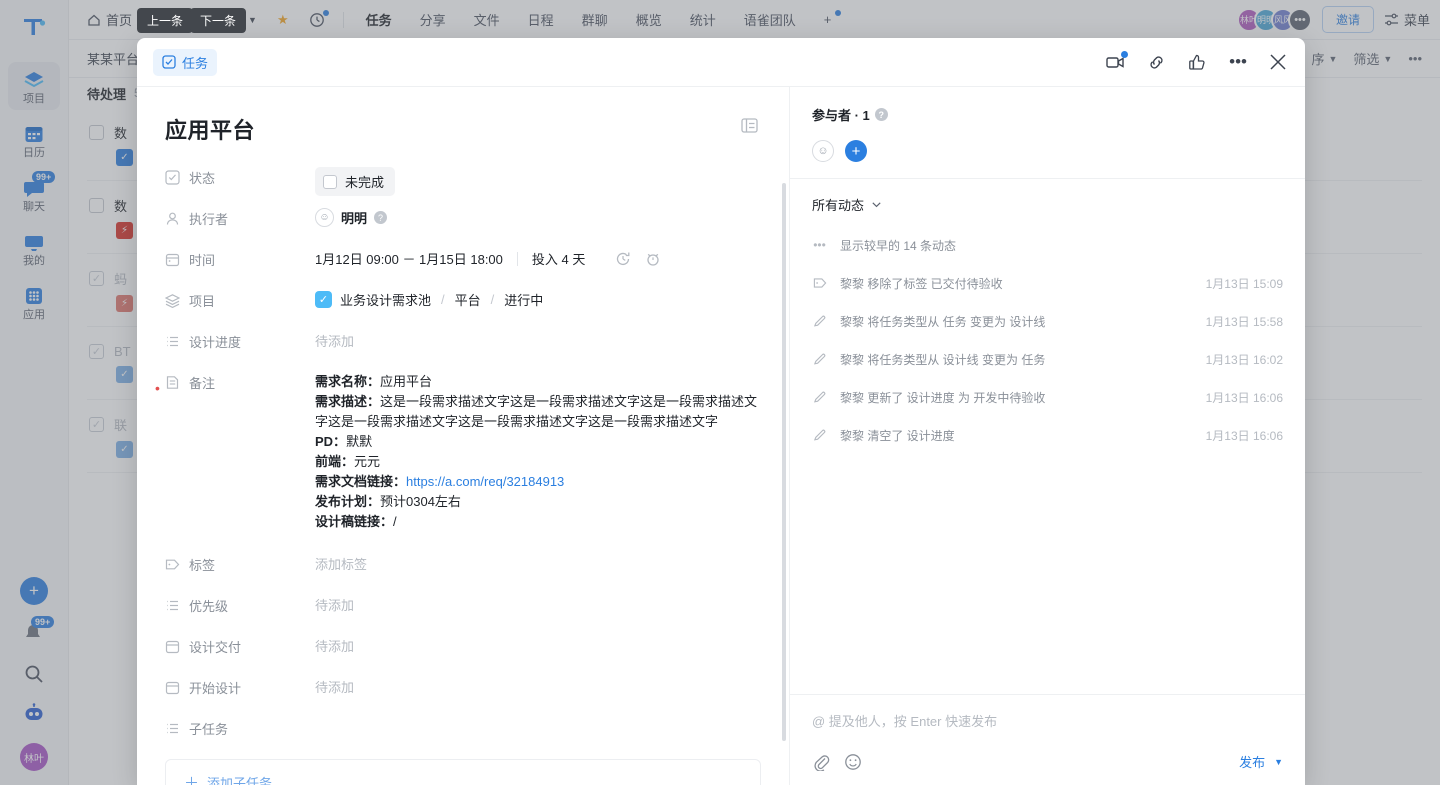  I want to click on tab-tasks: 任务, so click(379, 19).